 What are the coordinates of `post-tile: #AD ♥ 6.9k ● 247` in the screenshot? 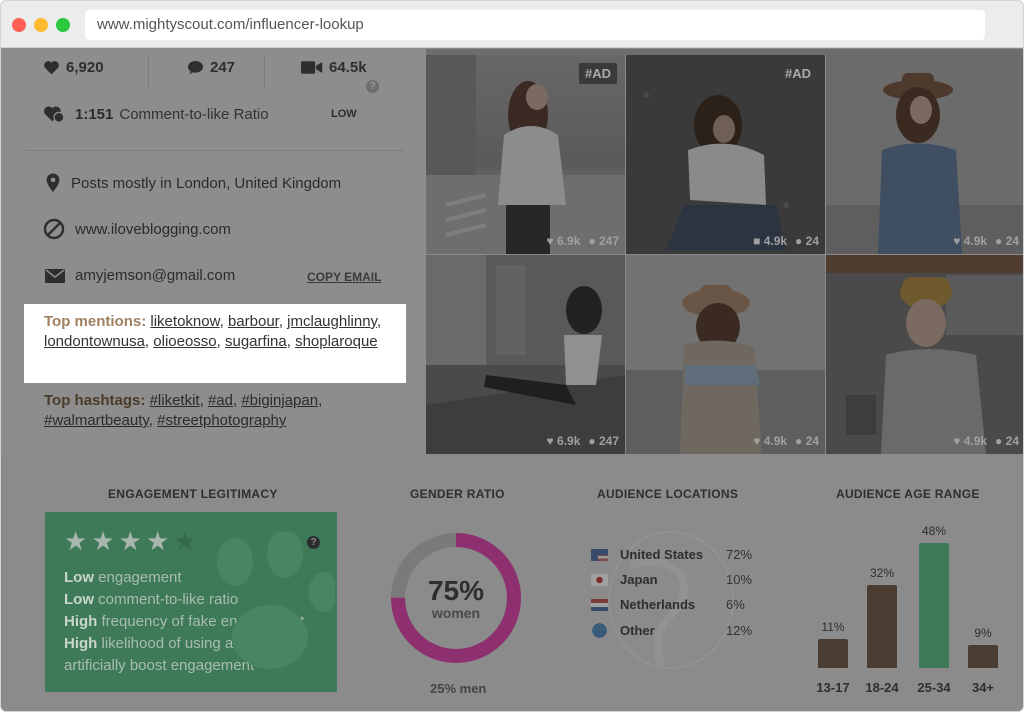 It's located at (525, 154).